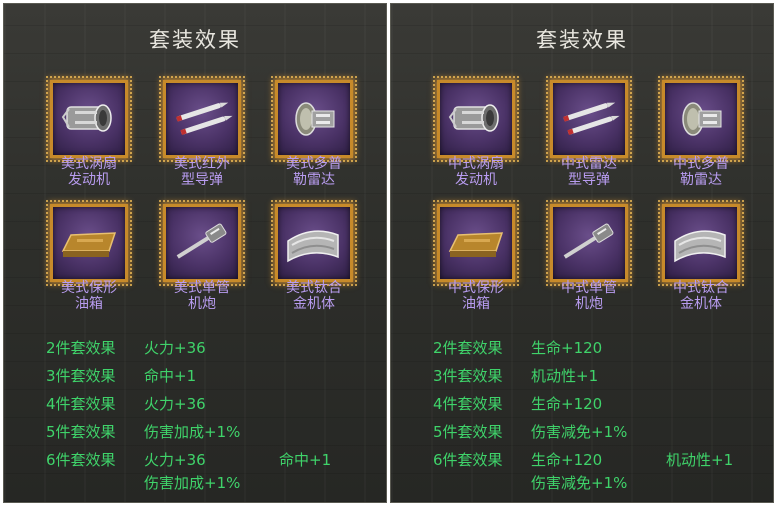 This screenshot has height=507, width=777. Describe the element at coordinates (189, 471) in the screenshot. I see `set-bonus-row: 6件套效果 火力+36 伤害加成+1% 命中+1` at that location.